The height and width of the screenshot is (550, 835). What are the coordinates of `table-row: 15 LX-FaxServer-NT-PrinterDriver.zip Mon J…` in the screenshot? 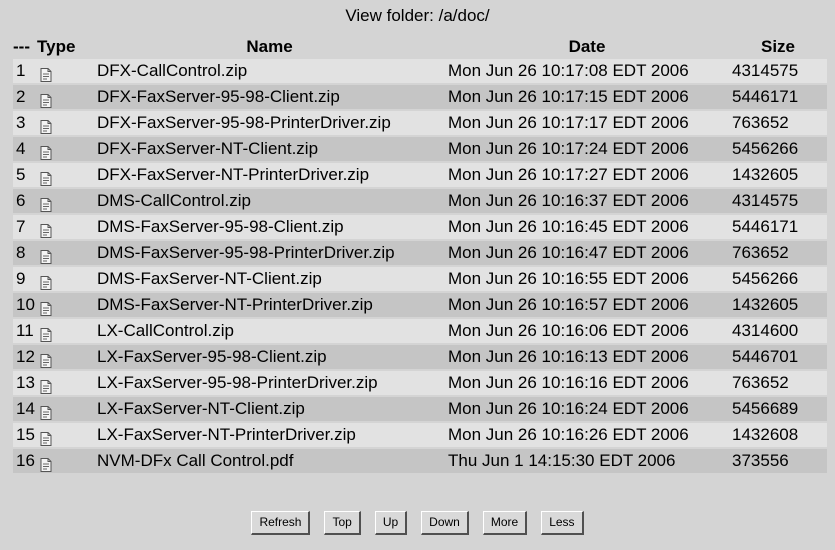 It's located at (420, 435).